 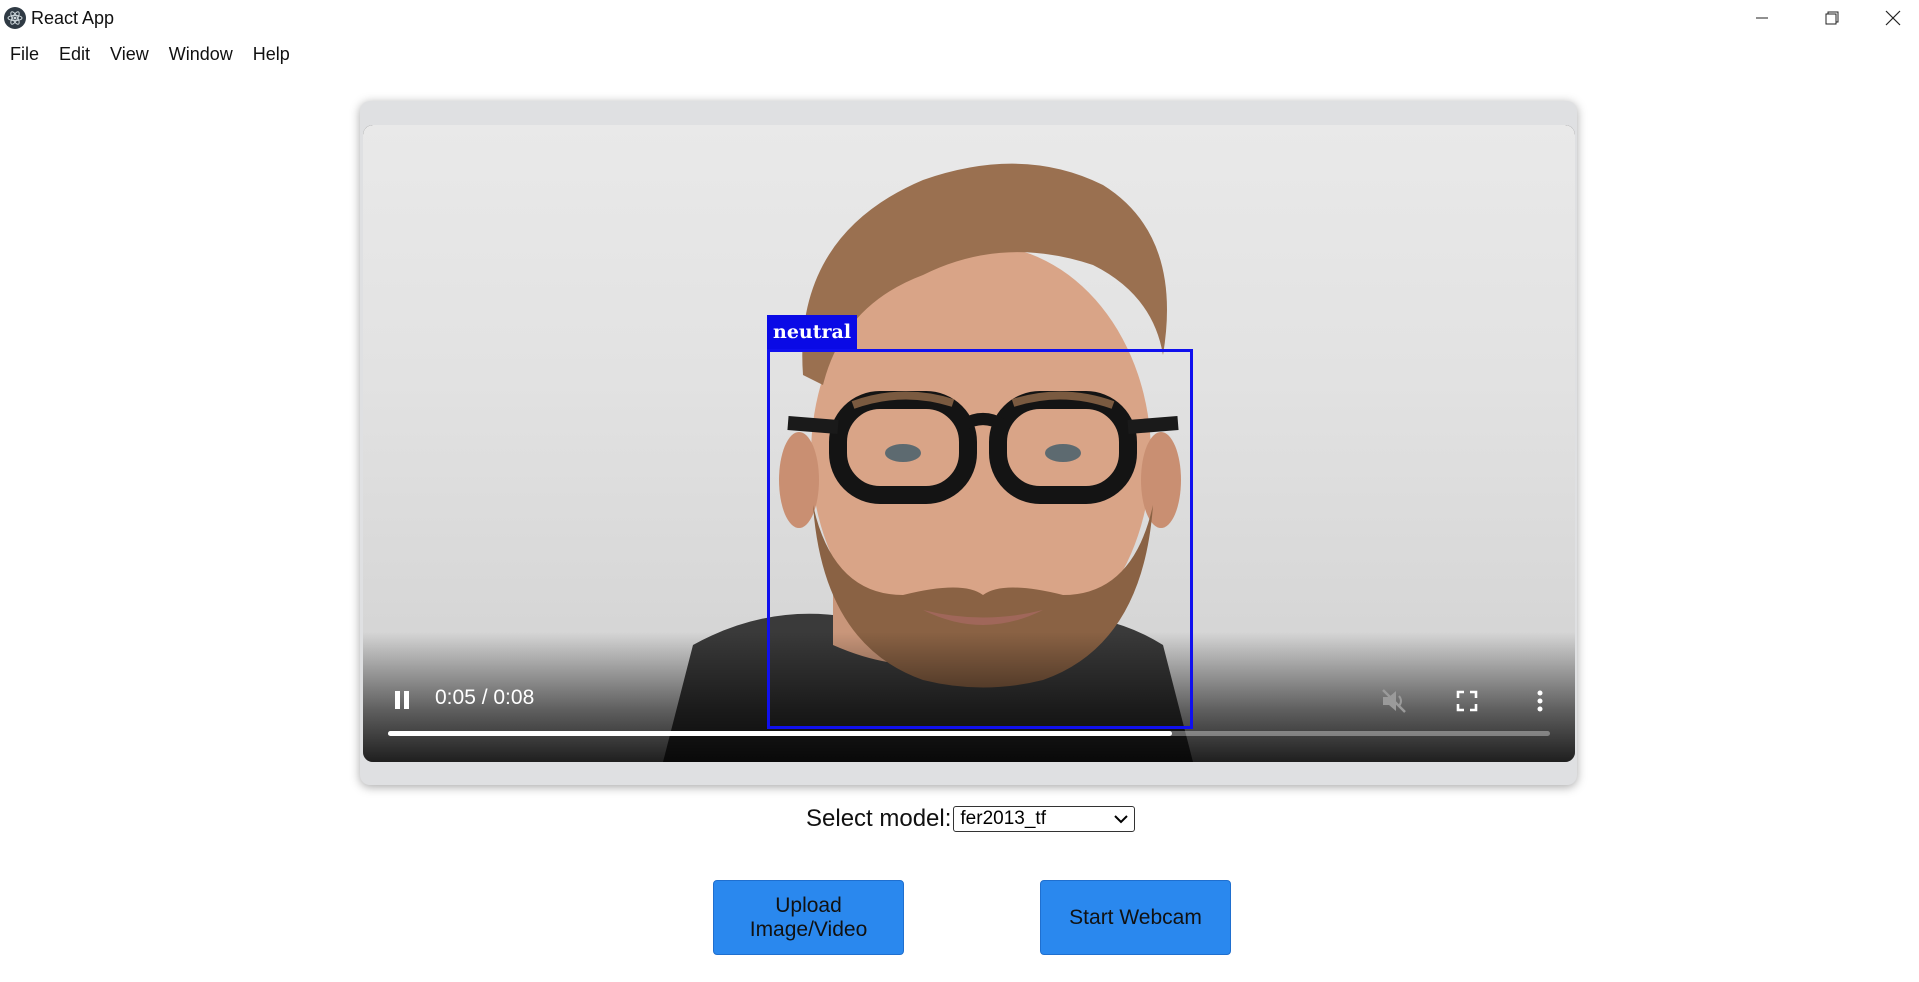 What do you see at coordinates (24, 54) in the screenshot?
I see `menu-file: File` at bounding box center [24, 54].